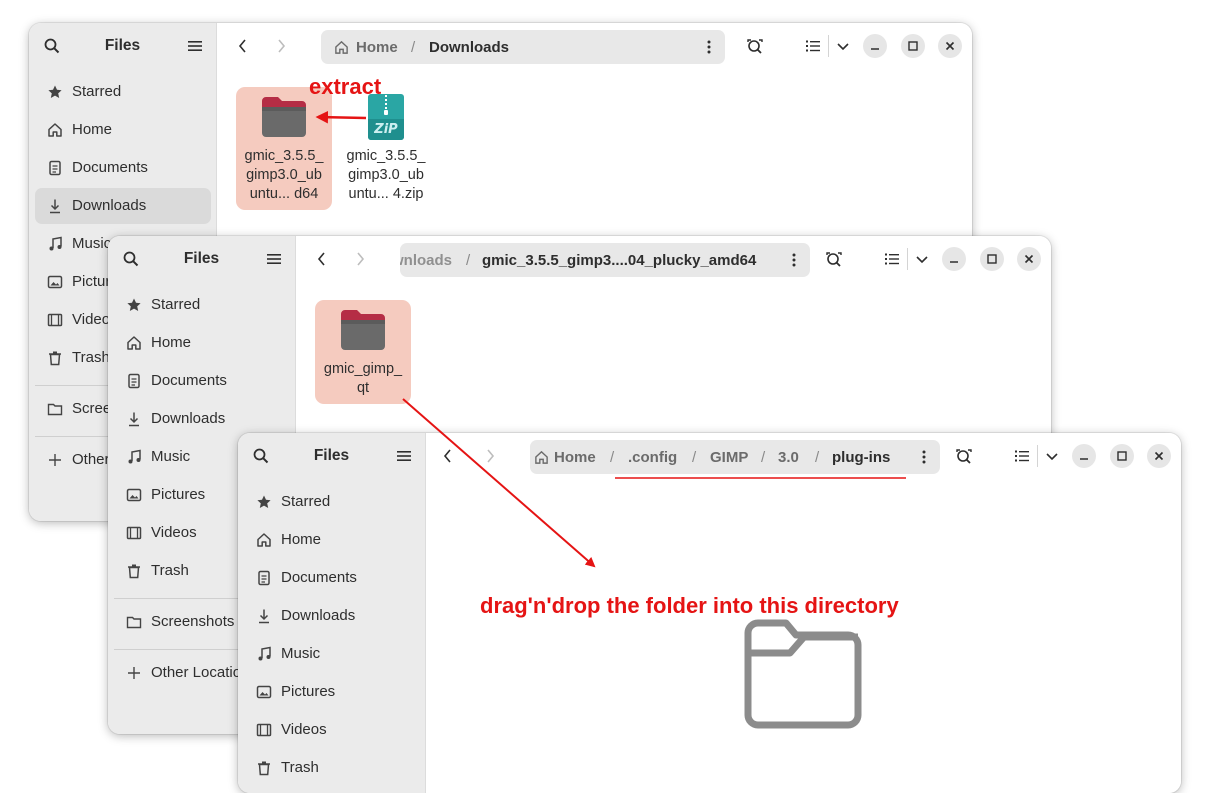 The height and width of the screenshot is (793, 1207). What do you see at coordinates (619, 260) in the screenshot?
I see `path-segment-current-folder: gmic_3.5.5_gimp3....04_plucky_amd64` at bounding box center [619, 260].